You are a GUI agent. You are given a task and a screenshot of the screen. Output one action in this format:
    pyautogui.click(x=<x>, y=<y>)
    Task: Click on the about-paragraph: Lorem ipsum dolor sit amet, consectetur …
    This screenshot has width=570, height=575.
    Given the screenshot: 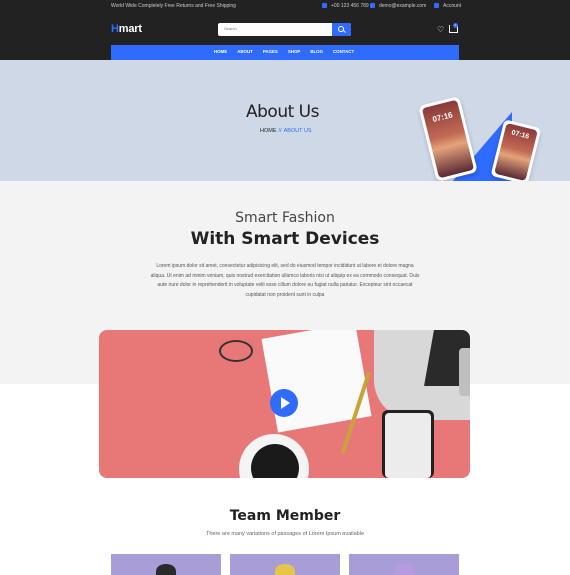 What is the action you would take?
    pyautogui.click(x=285, y=280)
    